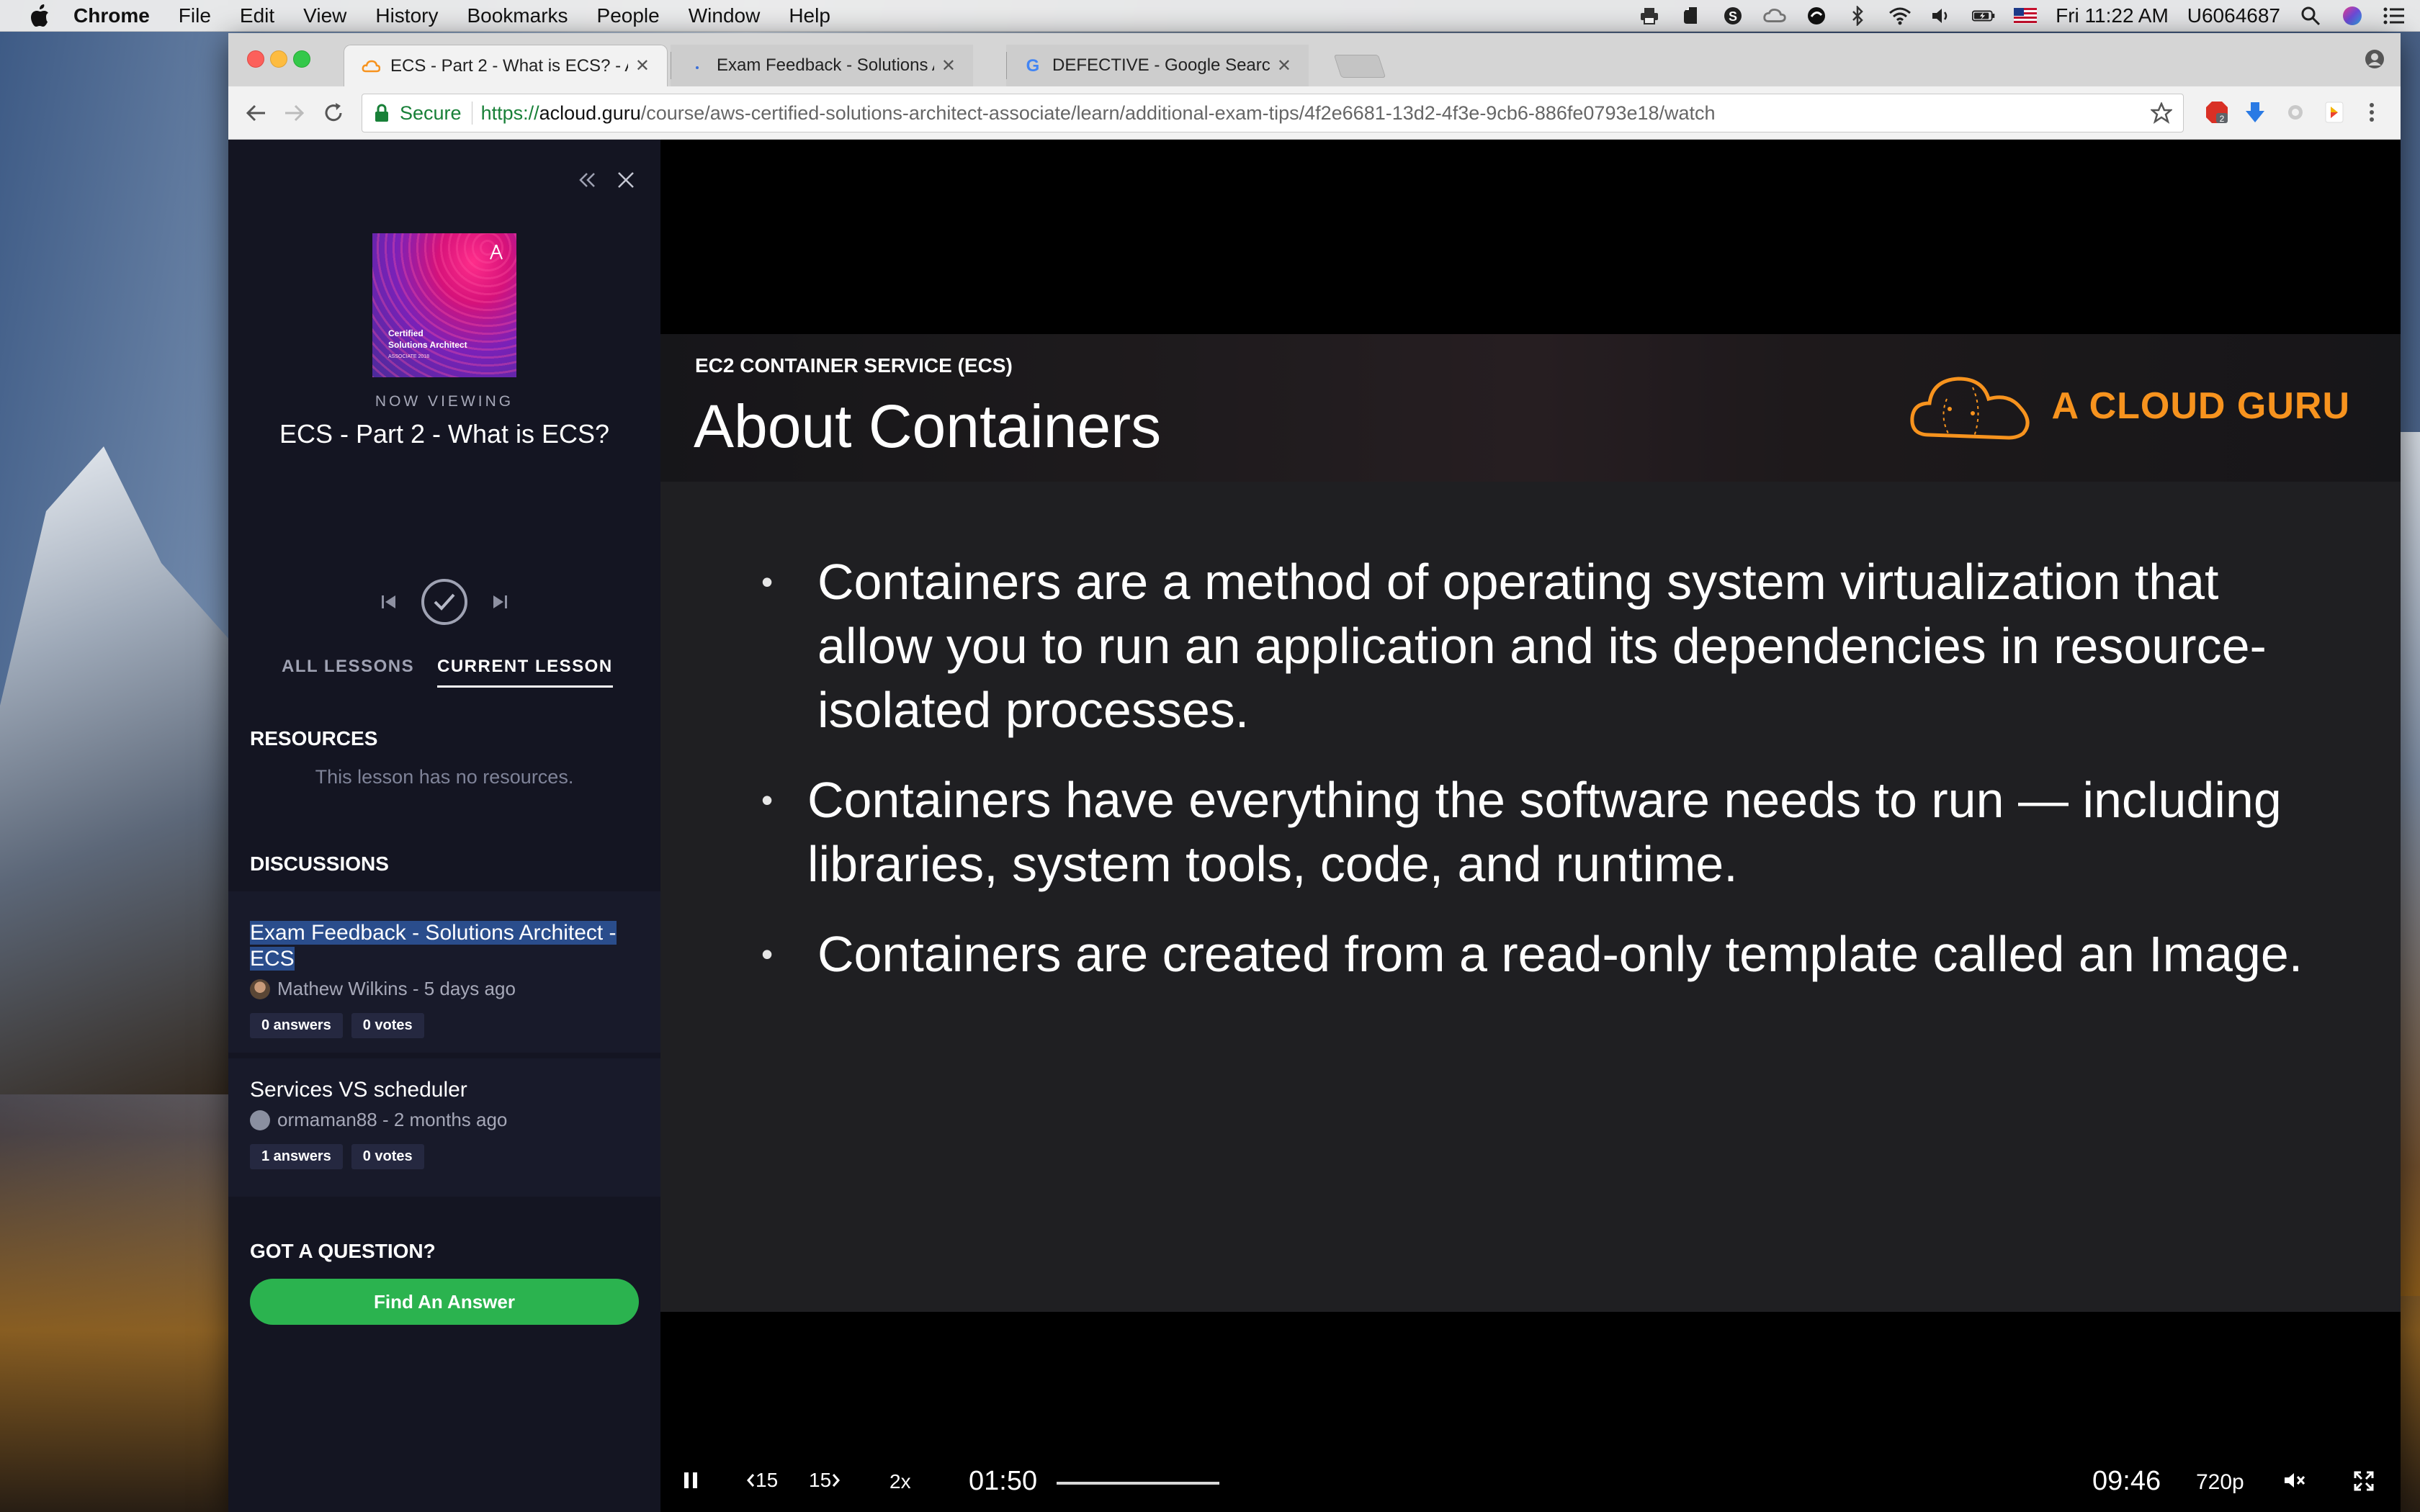  What do you see at coordinates (822, 65) in the screenshot?
I see `tab-exam-feedback: Exam Feedback - Solutions Arc ✕` at bounding box center [822, 65].